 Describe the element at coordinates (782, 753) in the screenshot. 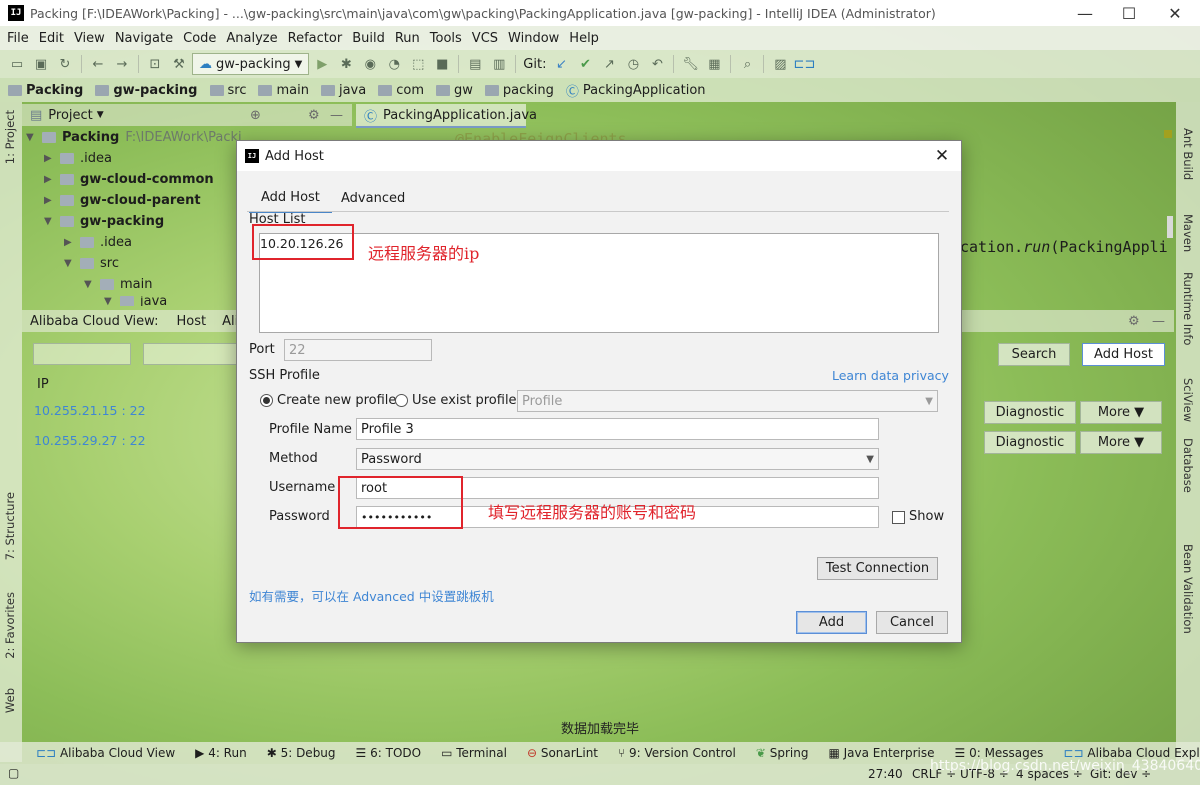

I see `tool-spring: ❦ Spring` at that location.